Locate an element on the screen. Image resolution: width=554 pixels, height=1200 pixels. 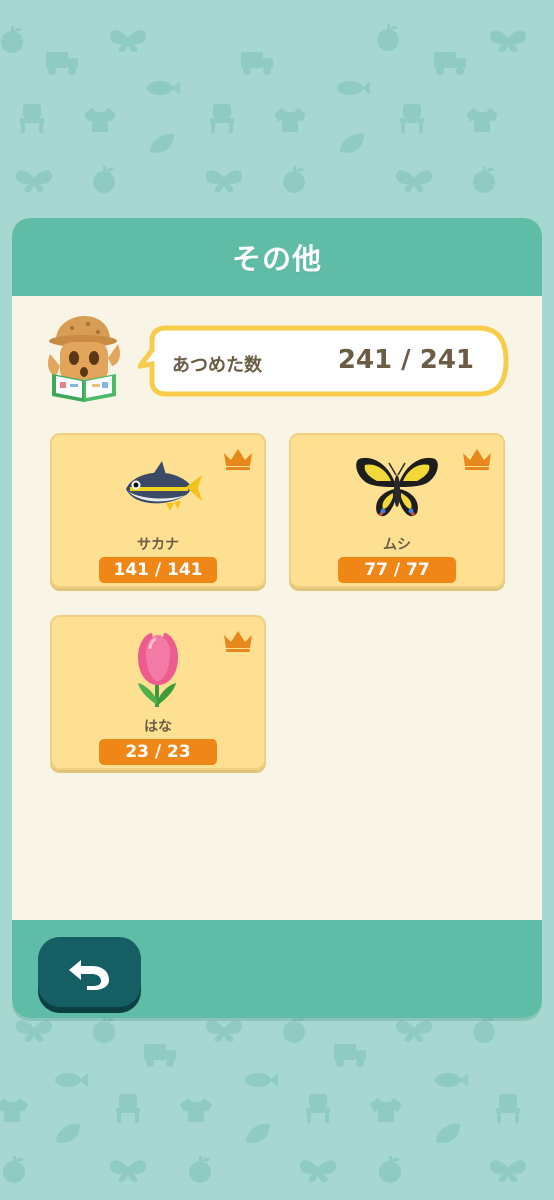
page-title: その他 is located at coordinates (276, 259).